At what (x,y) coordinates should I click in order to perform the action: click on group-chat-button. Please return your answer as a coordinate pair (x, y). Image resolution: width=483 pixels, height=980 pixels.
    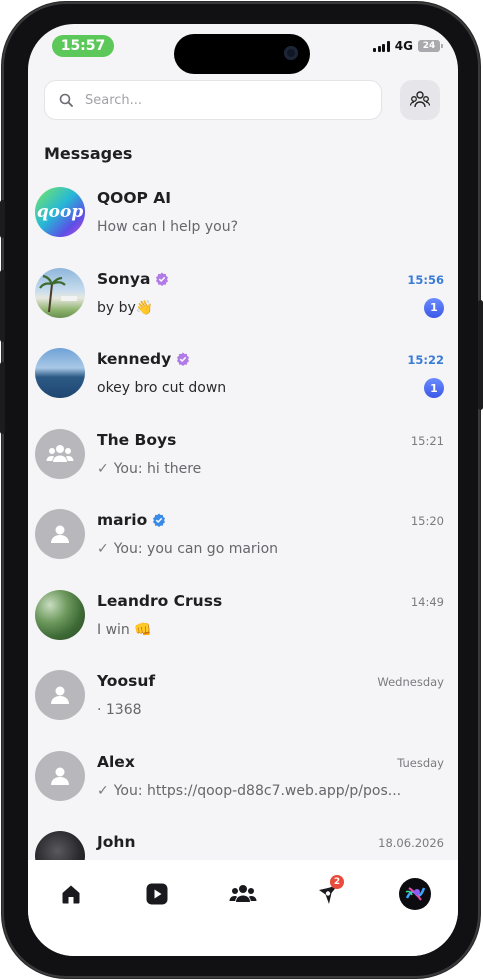
    Looking at the image, I should click on (420, 100).